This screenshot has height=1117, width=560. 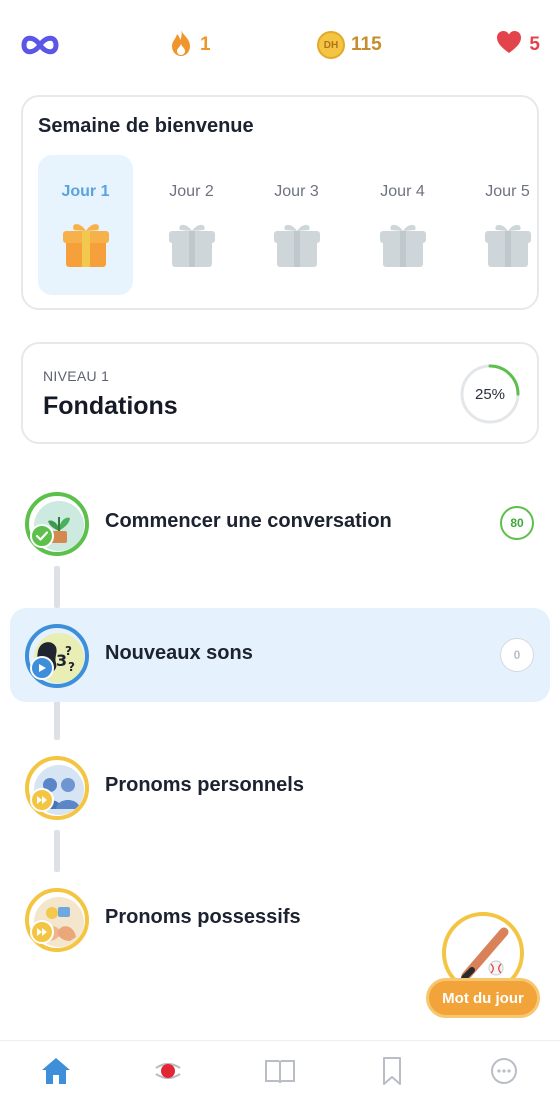 What do you see at coordinates (205, 44) in the screenshot?
I see `streak-count: 1` at bounding box center [205, 44].